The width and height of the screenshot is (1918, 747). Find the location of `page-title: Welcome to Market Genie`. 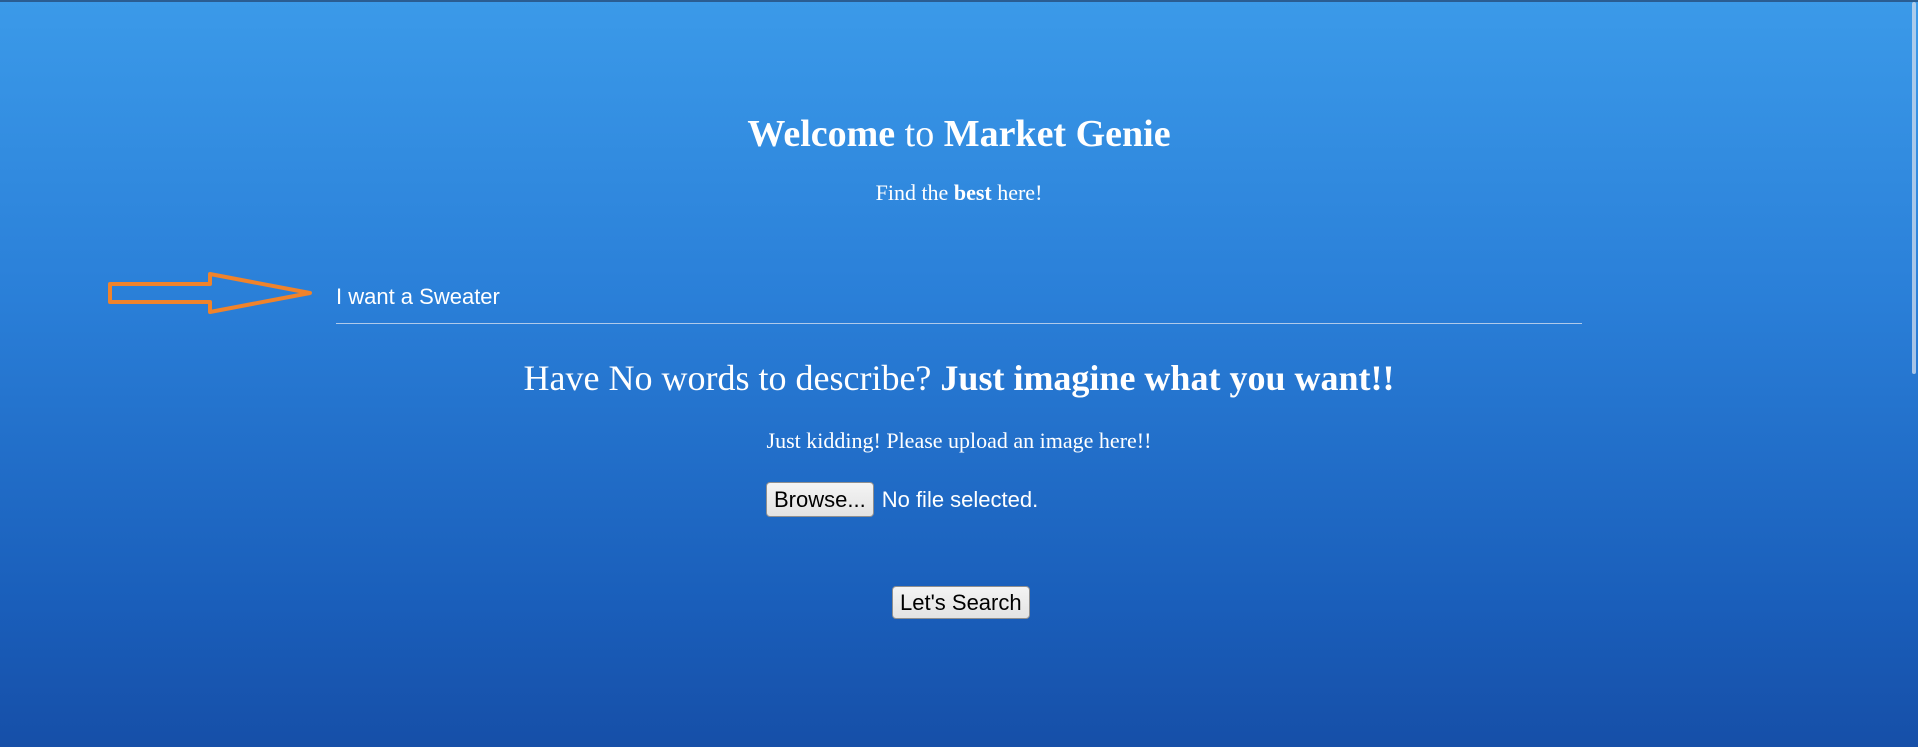

page-title: Welcome to Market Genie is located at coordinates (959, 134).